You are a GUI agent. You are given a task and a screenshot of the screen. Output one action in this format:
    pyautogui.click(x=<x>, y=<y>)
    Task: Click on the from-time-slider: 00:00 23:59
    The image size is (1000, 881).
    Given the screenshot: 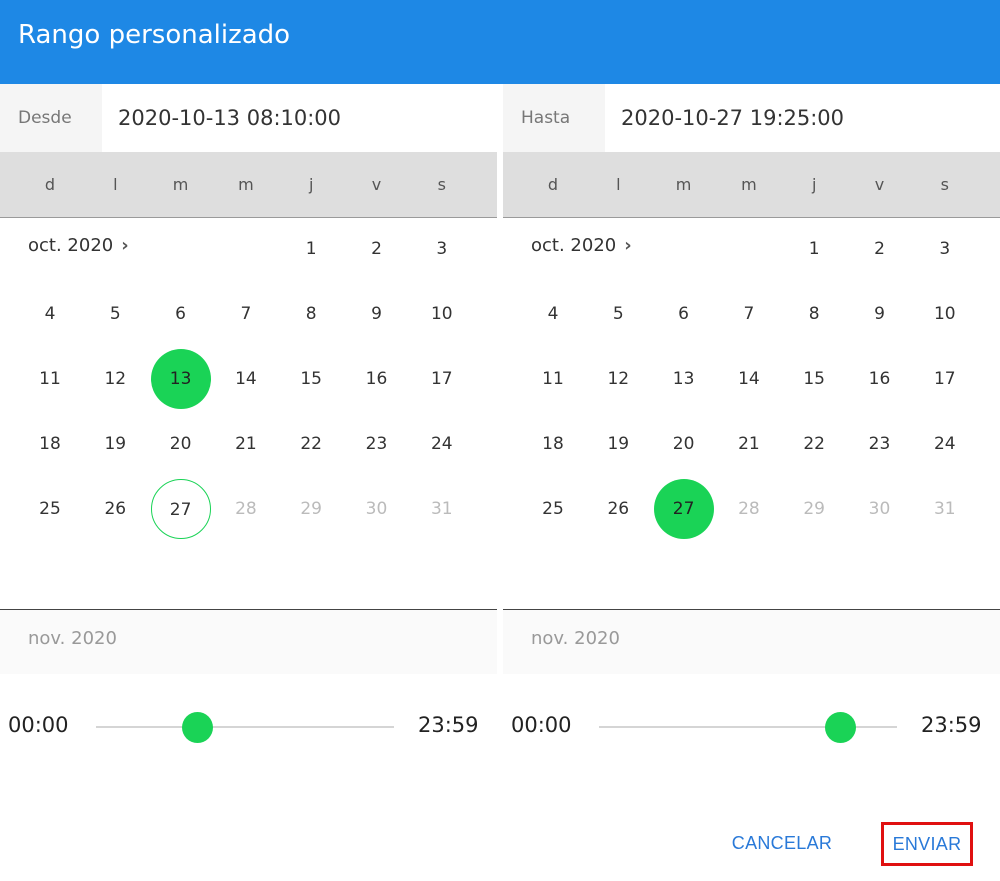 What is the action you would take?
    pyautogui.click(x=248, y=725)
    